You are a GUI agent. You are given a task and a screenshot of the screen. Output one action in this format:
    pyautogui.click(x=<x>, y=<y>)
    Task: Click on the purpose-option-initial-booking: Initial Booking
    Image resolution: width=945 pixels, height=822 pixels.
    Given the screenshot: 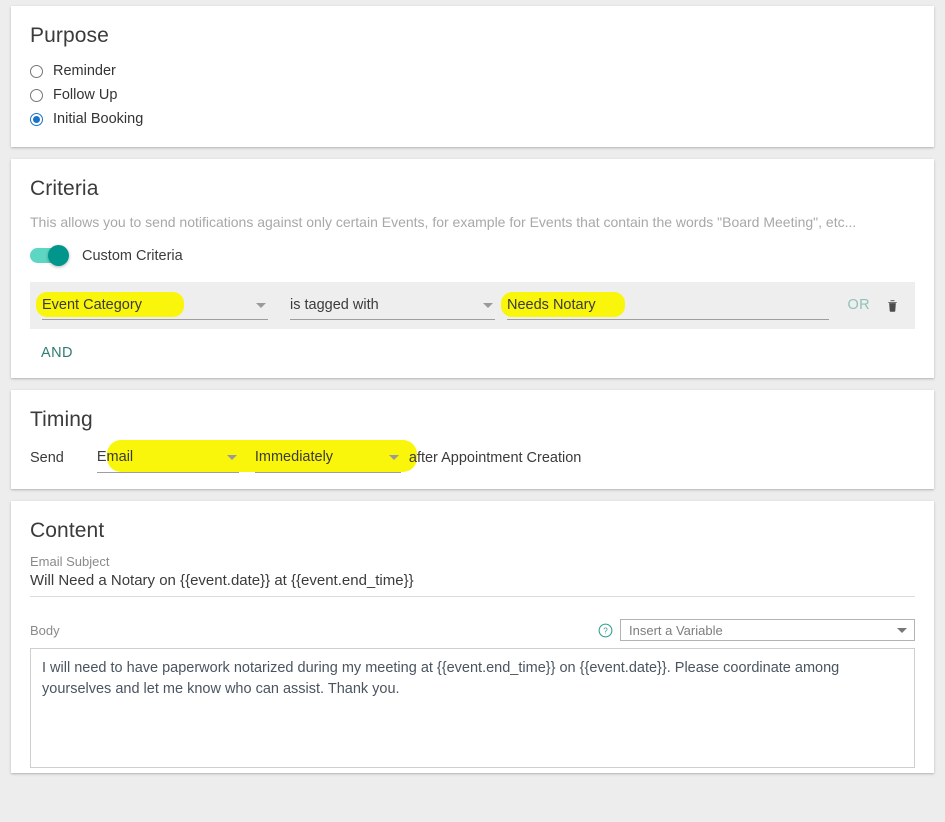 What is the action you would take?
    pyautogui.click(x=472, y=119)
    